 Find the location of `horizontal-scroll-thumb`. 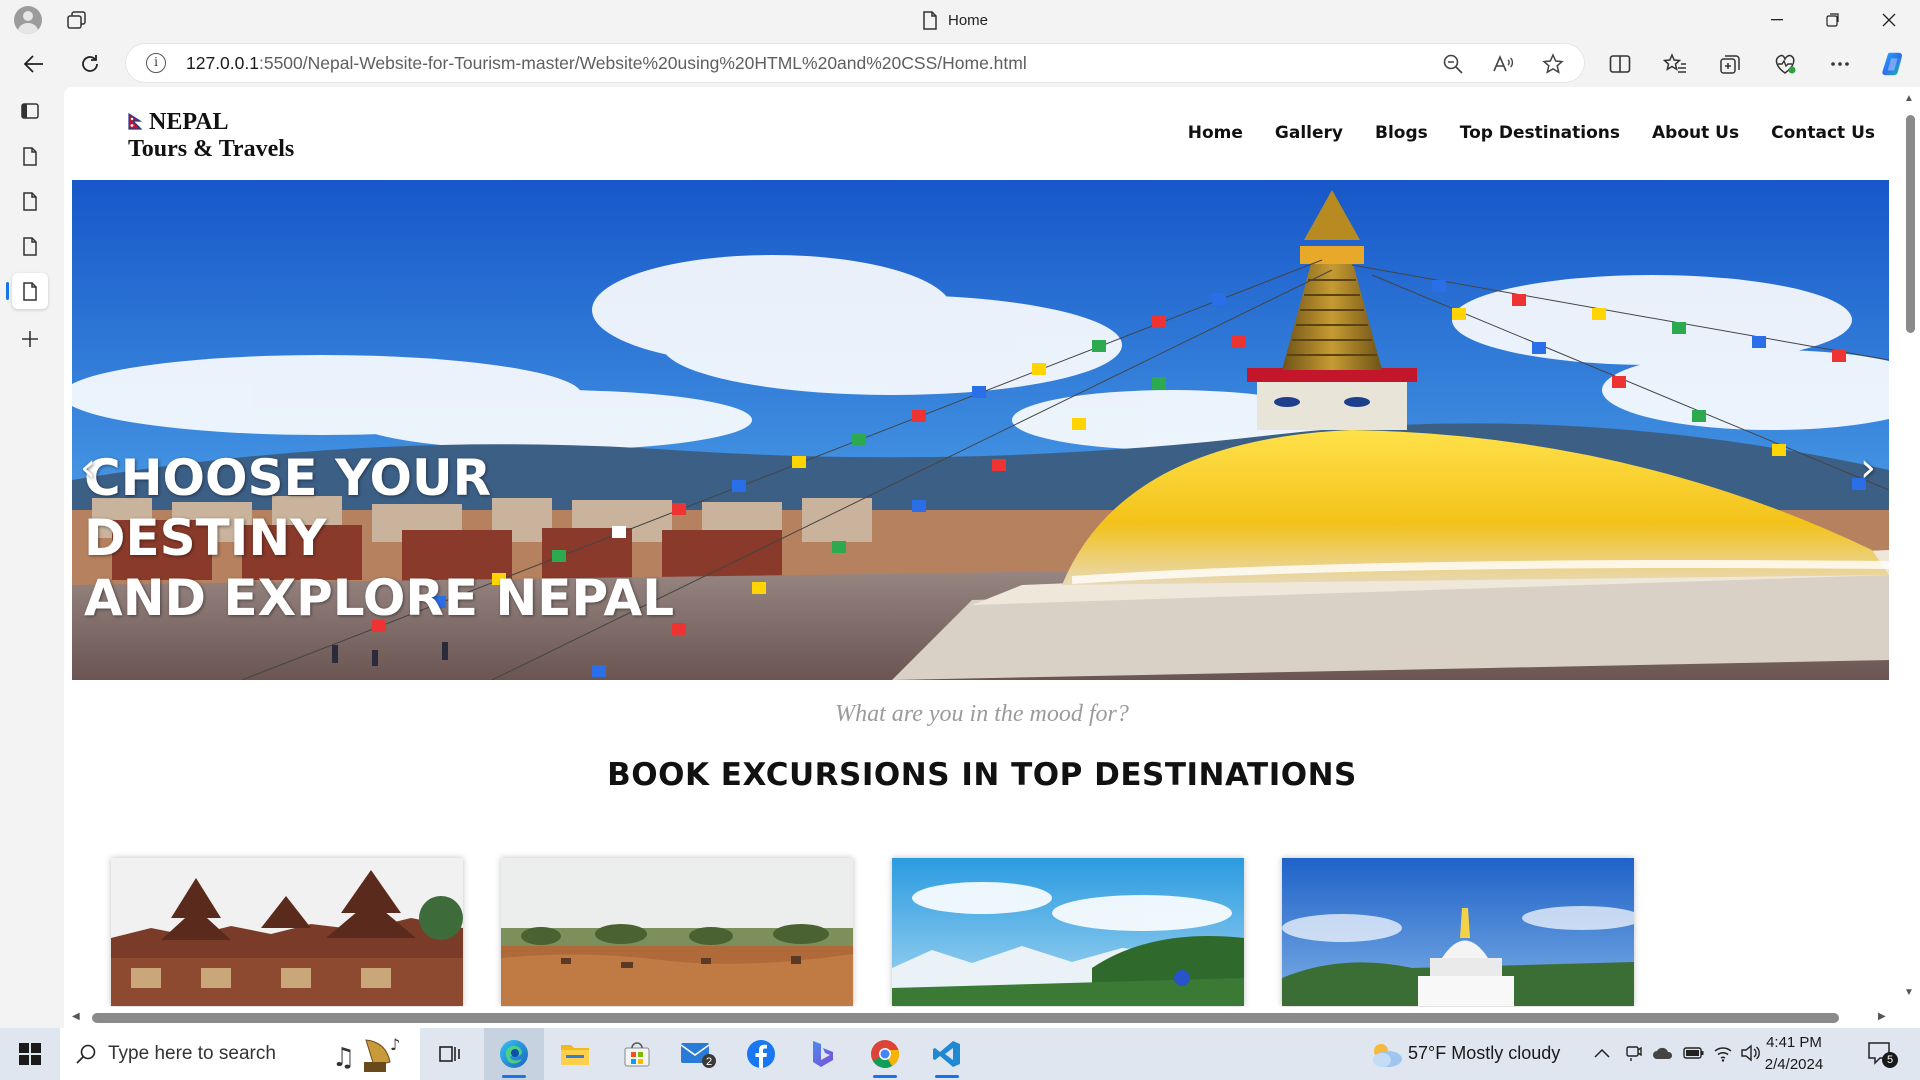

horizontal-scroll-thumb is located at coordinates (965, 1018).